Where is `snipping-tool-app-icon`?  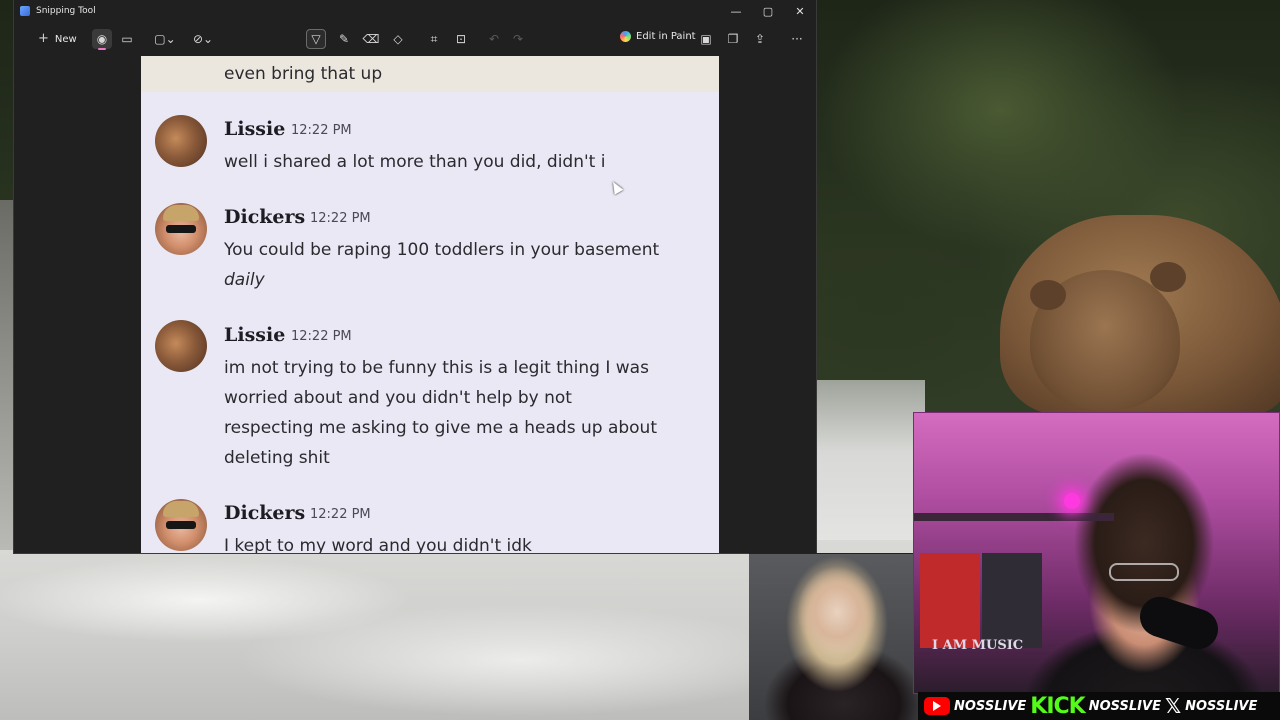
snipping-tool-app-icon is located at coordinates (25, 11).